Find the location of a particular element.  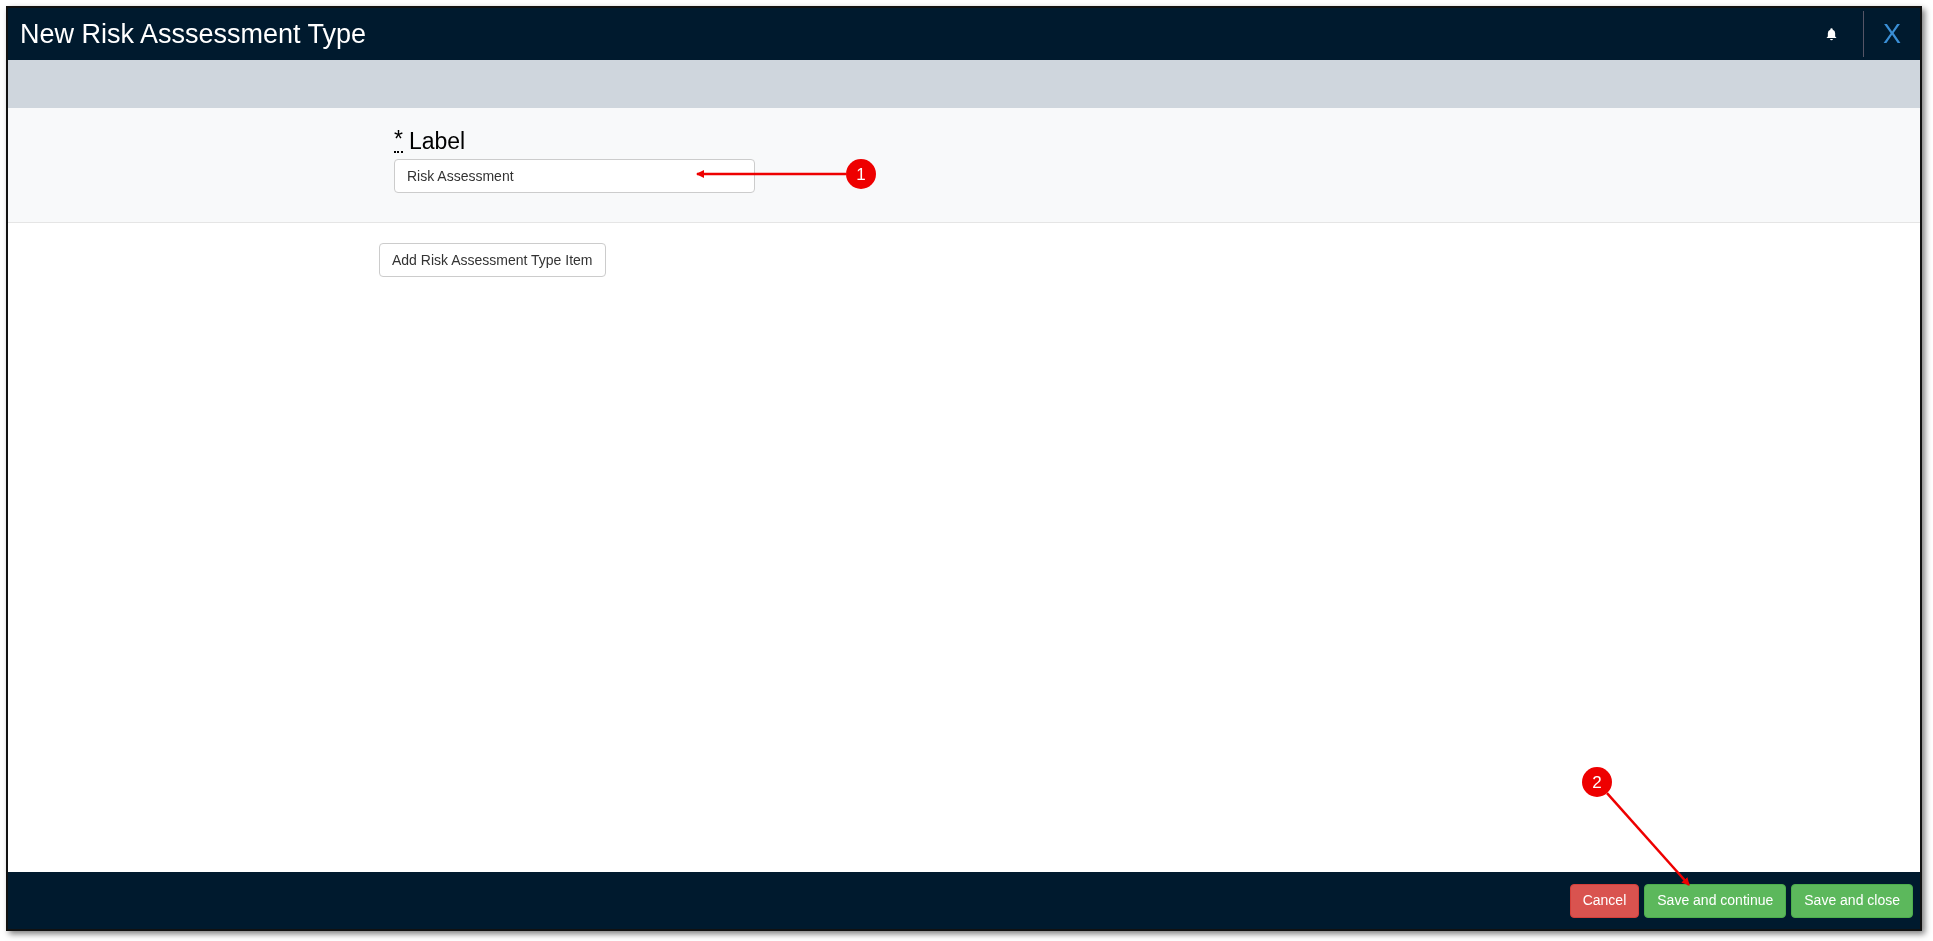

window-title: New Risk Asssessment Type is located at coordinates (194, 34).